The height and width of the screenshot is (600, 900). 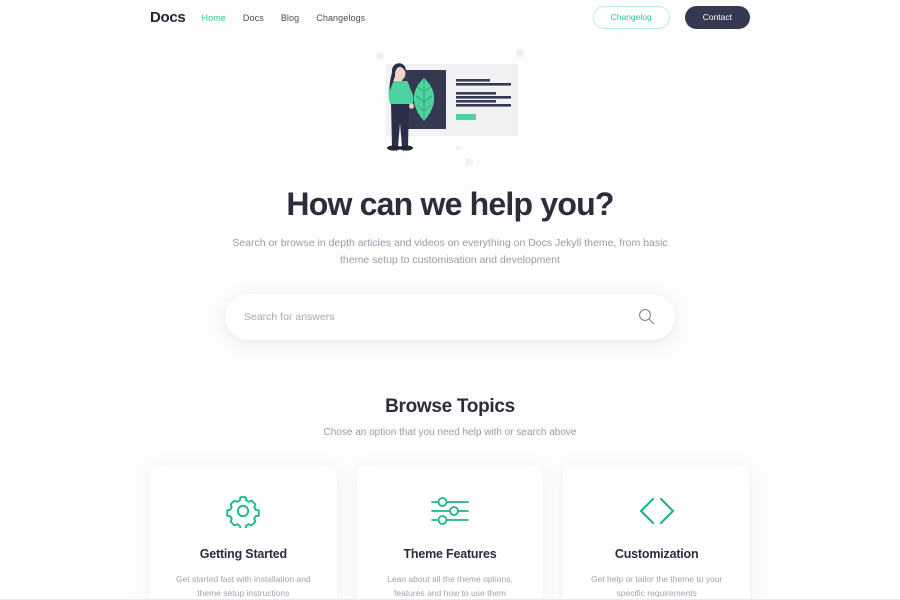 I want to click on nav-item-blog: Blog, so click(x=290, y=18).